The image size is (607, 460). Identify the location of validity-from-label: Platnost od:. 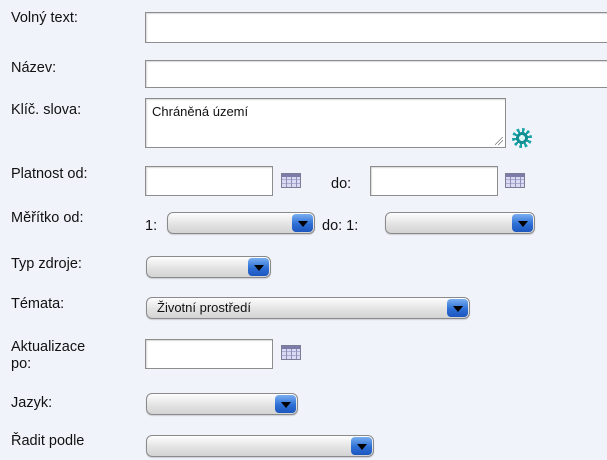
(49, 174).